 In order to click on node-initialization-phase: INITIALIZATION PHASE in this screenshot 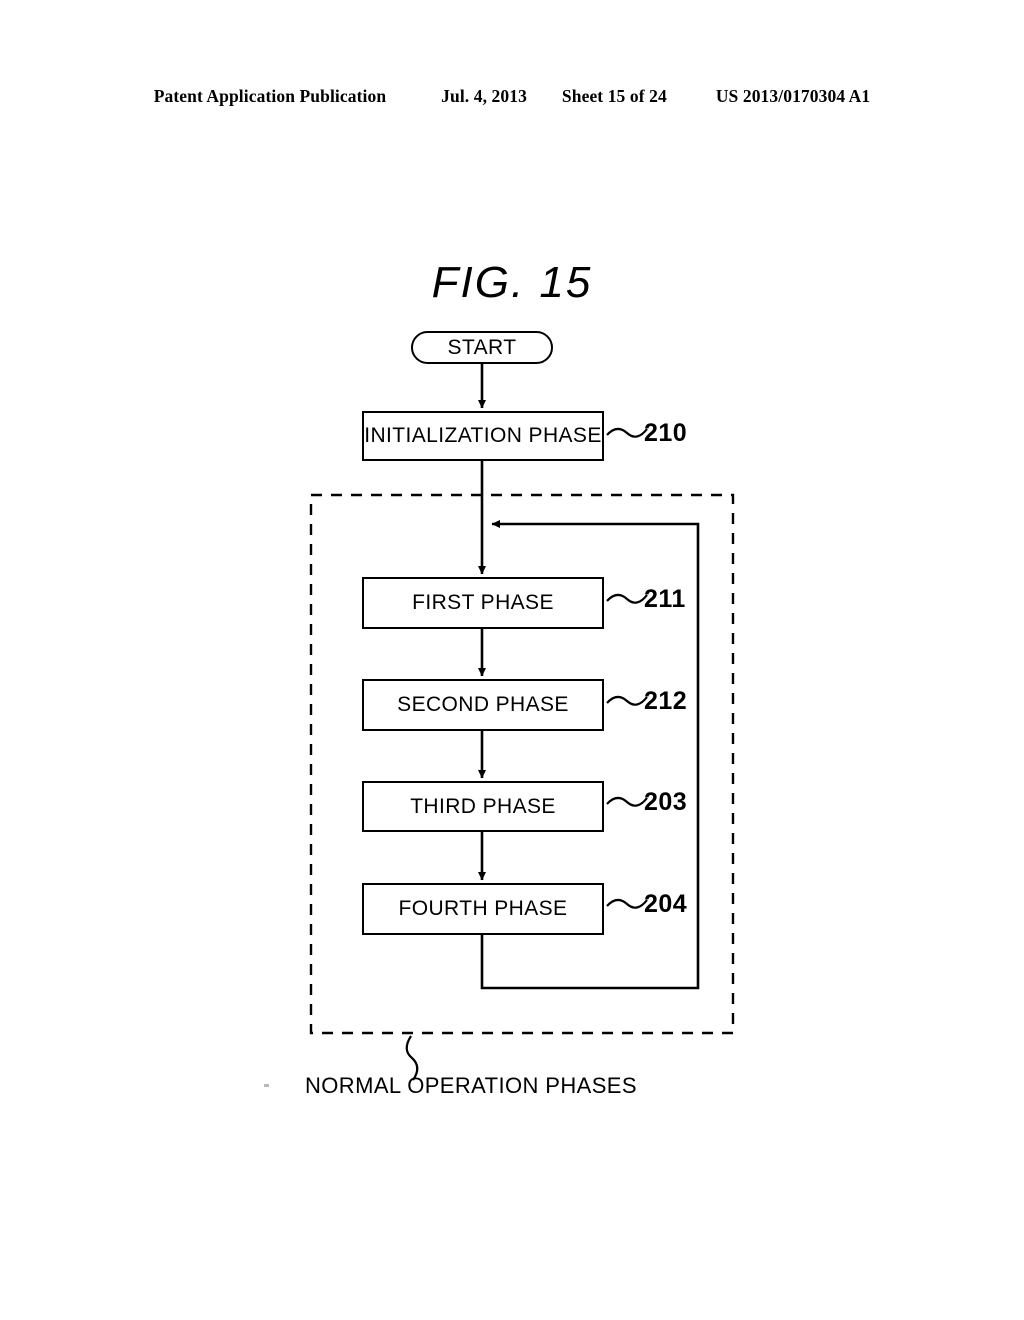, I will do `click(483, 436)`.